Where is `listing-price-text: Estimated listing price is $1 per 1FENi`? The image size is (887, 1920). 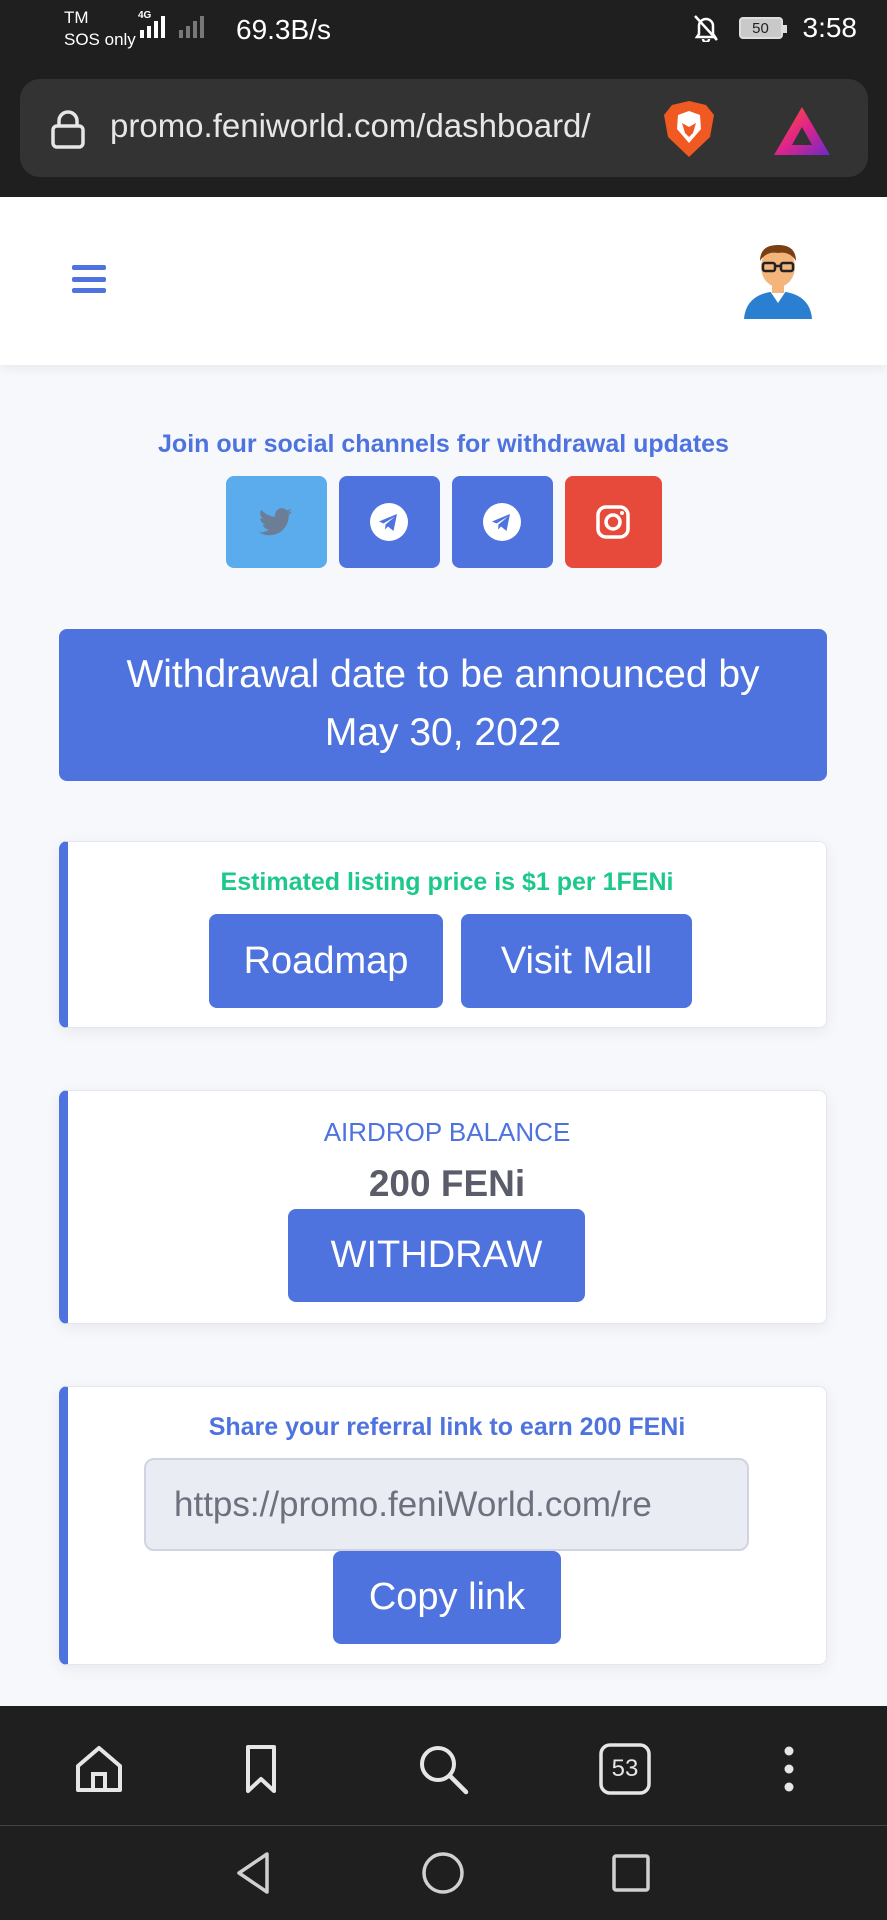 listing-price-text: Estimated listing price is $1 per 1FENi is located at coordinates (447, 882).